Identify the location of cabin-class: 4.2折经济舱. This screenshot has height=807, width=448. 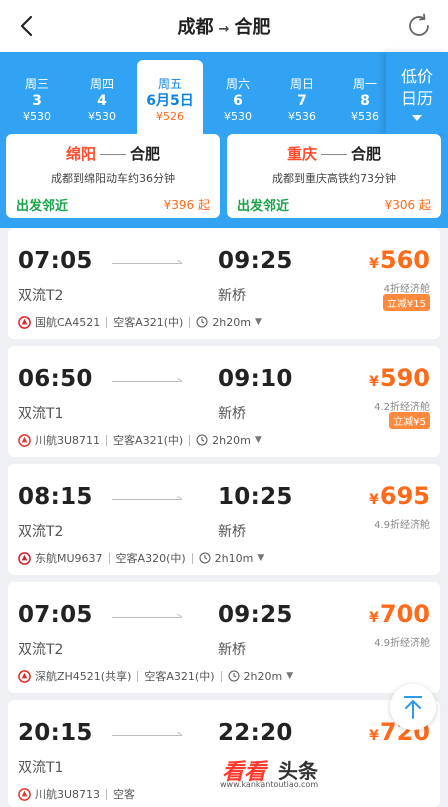
(402, 407).